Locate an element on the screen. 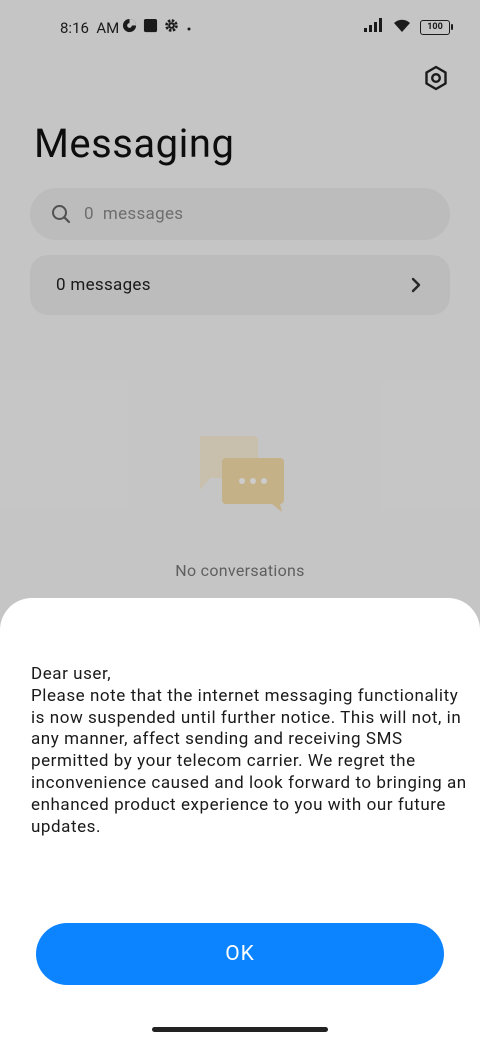 This screenshot has width=480, height=1040. ok-button: OK is located at coordinates (240, 954).